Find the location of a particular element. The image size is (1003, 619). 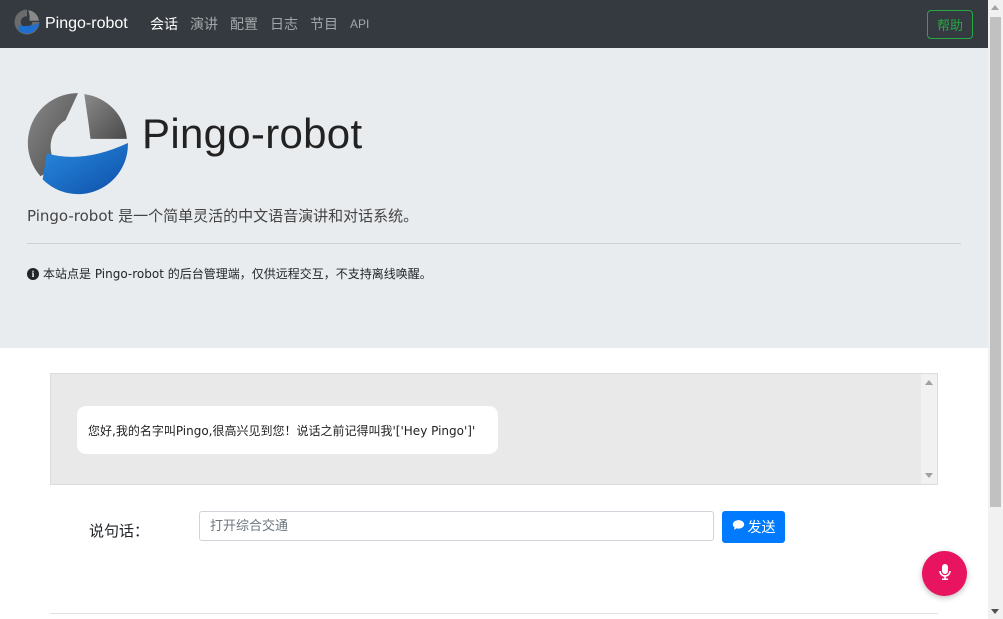

scroll-up-icon is located at coordinates (929, 382).